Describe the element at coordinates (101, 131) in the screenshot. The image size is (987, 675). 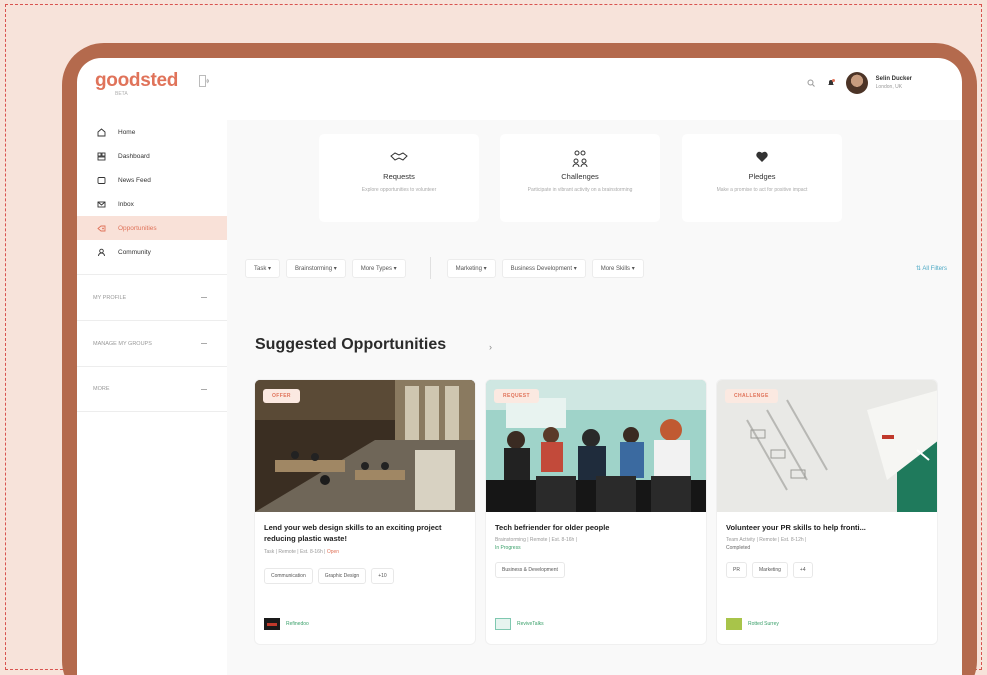
I see `home-icon` at that location.